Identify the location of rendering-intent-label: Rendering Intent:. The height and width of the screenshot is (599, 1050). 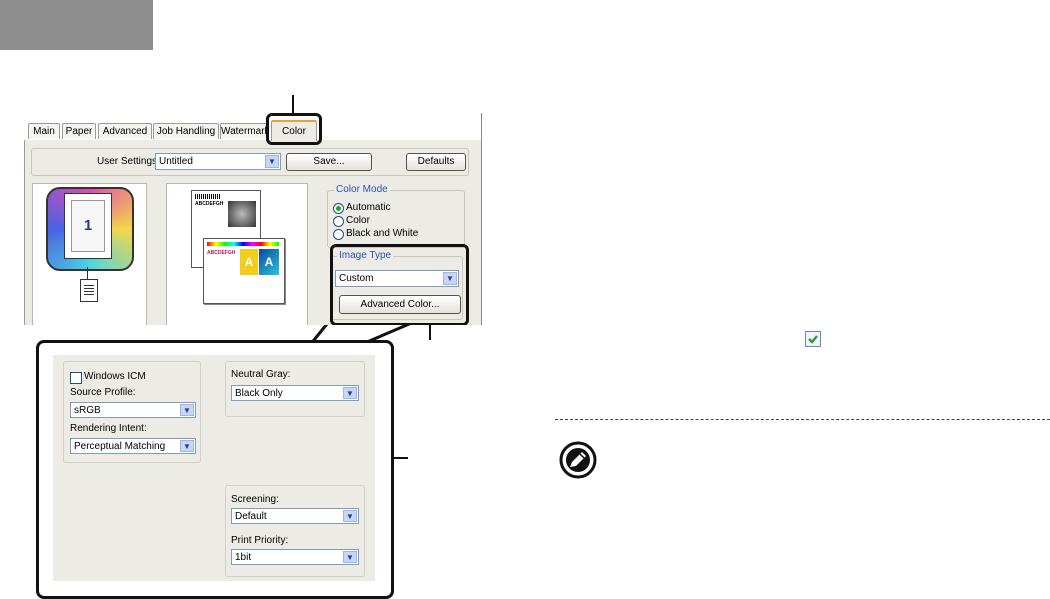
(108, 428).